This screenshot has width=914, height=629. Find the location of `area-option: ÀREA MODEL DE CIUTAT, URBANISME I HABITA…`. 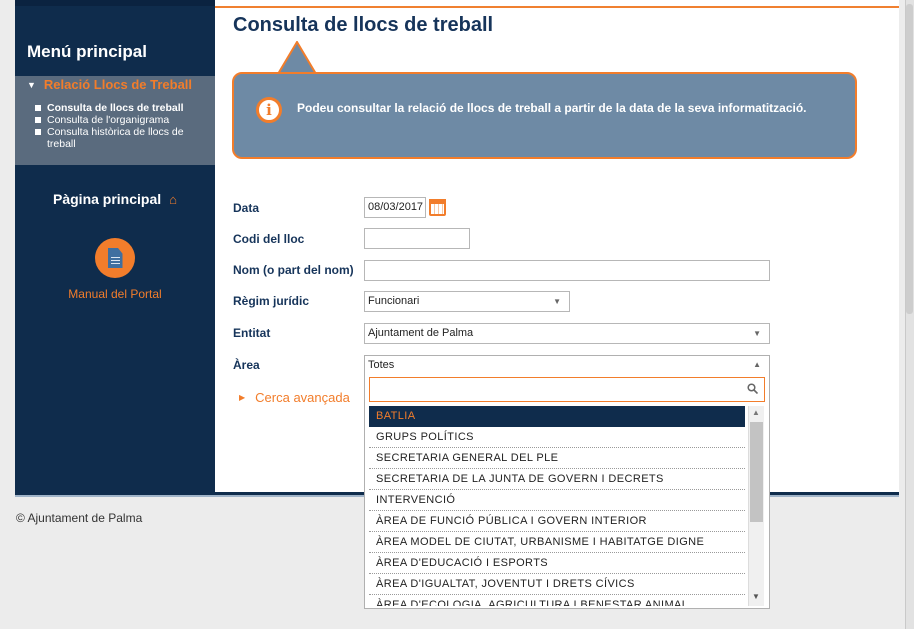

area-option: ÀREA MODEL DE CIUTAT, URBANISME I HABITA… is located at coordinates (557, 542).